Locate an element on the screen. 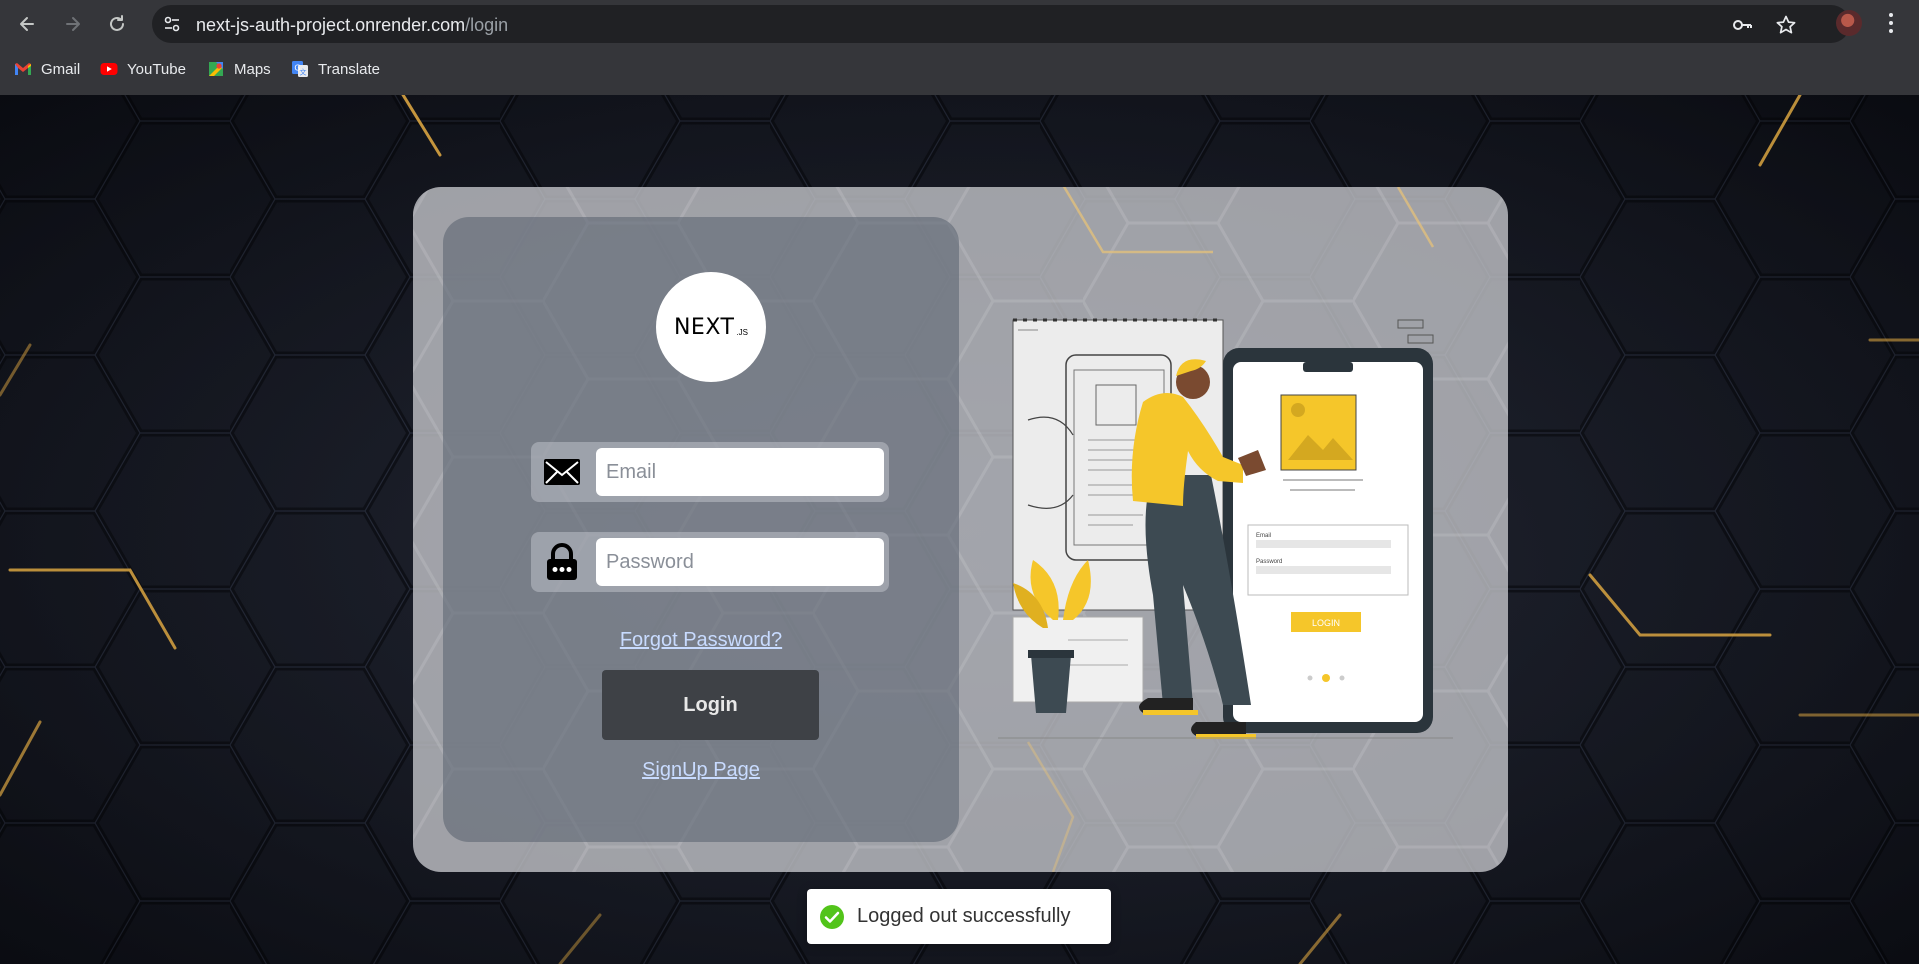 Image resolution: width=1919 pixels, height=964 pixels. arrow-left-icon is located at coordinates (27, 24).